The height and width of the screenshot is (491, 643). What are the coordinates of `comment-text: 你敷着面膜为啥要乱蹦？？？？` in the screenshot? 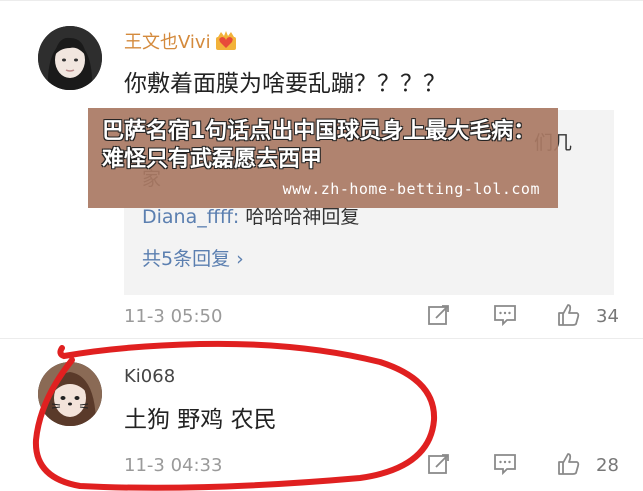 It's located at (285, 84).